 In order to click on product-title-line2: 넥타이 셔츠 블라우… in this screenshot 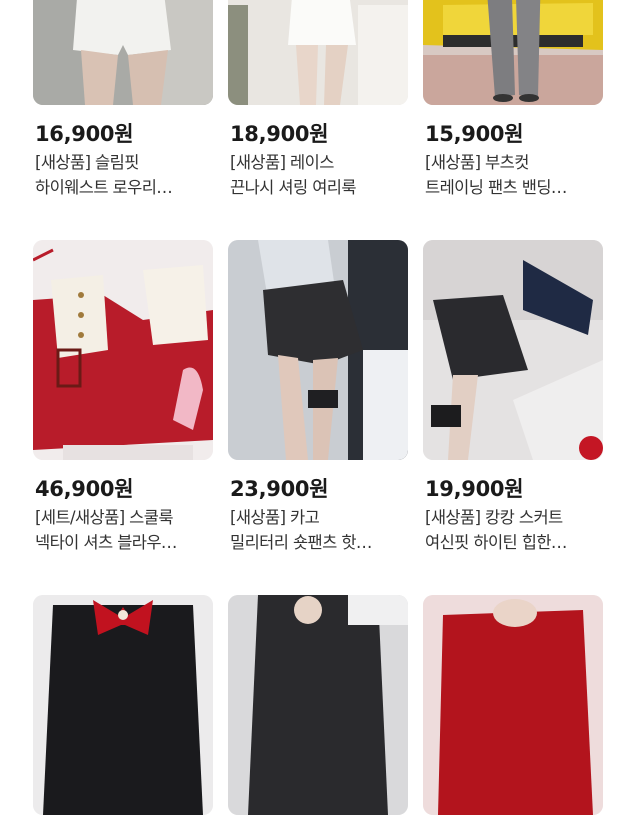, I will do `click(106, 542)`.